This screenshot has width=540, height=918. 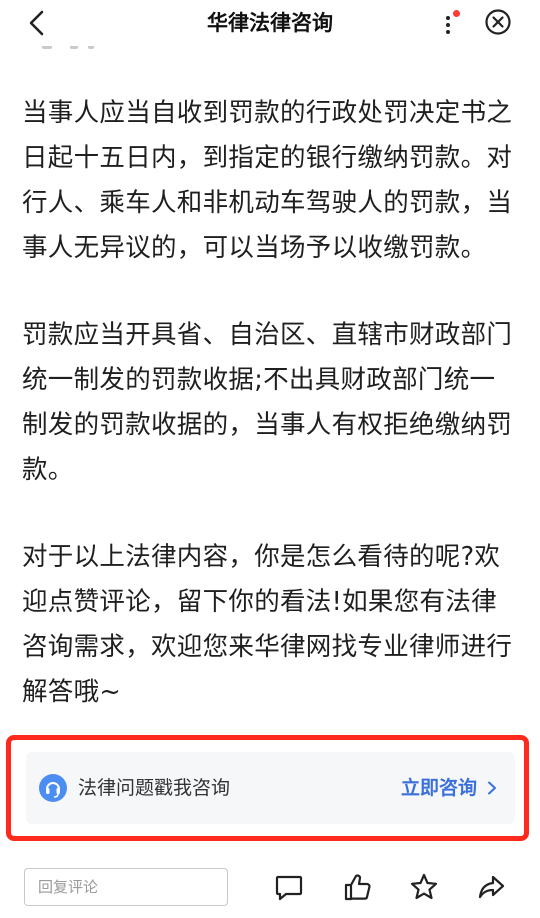 What do you see at coordinates (438, 788) in the screenshot?
I see `consult-now-label: 立即咨询` at bounding box center [438, 788].